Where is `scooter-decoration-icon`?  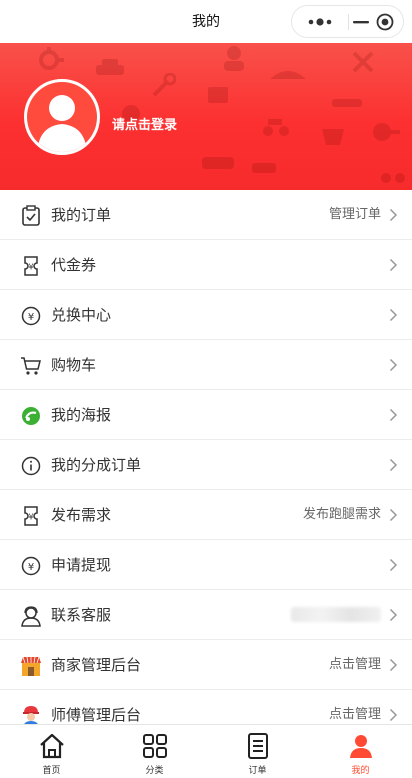
scooter-decoration-icon is located at coordinates (276, 127).